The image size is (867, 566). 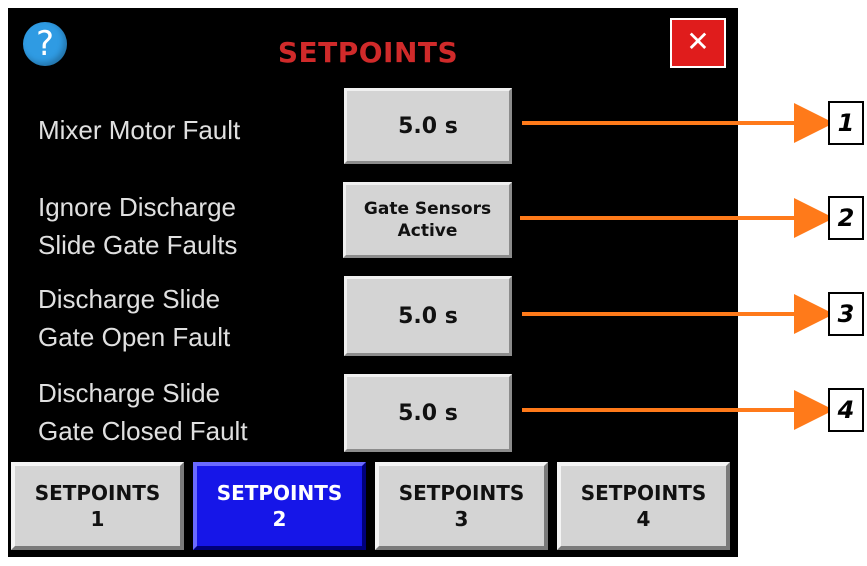 What do you see at coordinates (846, 218) in the screenshot?
I see `callout-2: 2` at bounding box center [846, 218].